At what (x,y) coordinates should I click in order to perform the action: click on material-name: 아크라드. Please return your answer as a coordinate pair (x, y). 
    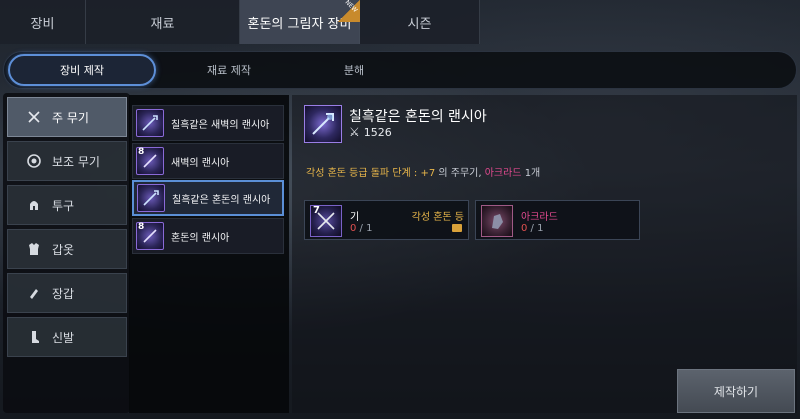
    Looking at the image, I should click on (539, 217).